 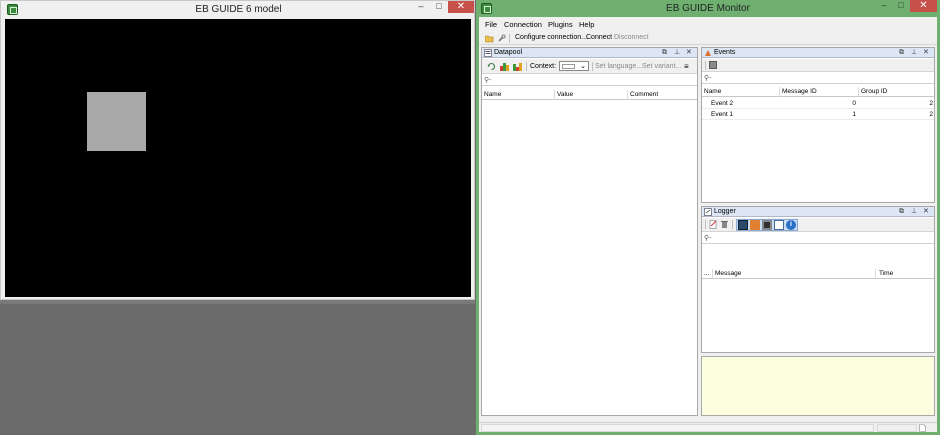 What do you see at coordinates (884, 6) in the screenshot?
I see `monitor-minimize-button: ‒` at bounding box center [884, 6].